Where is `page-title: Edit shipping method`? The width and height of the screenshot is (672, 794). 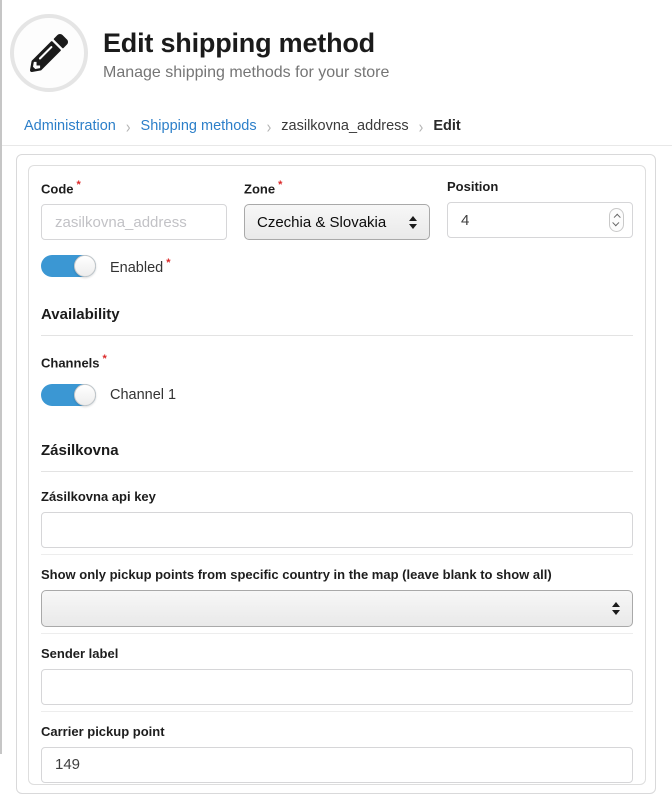 page-title: Edit shipping method is located at coordinates (239, 43).